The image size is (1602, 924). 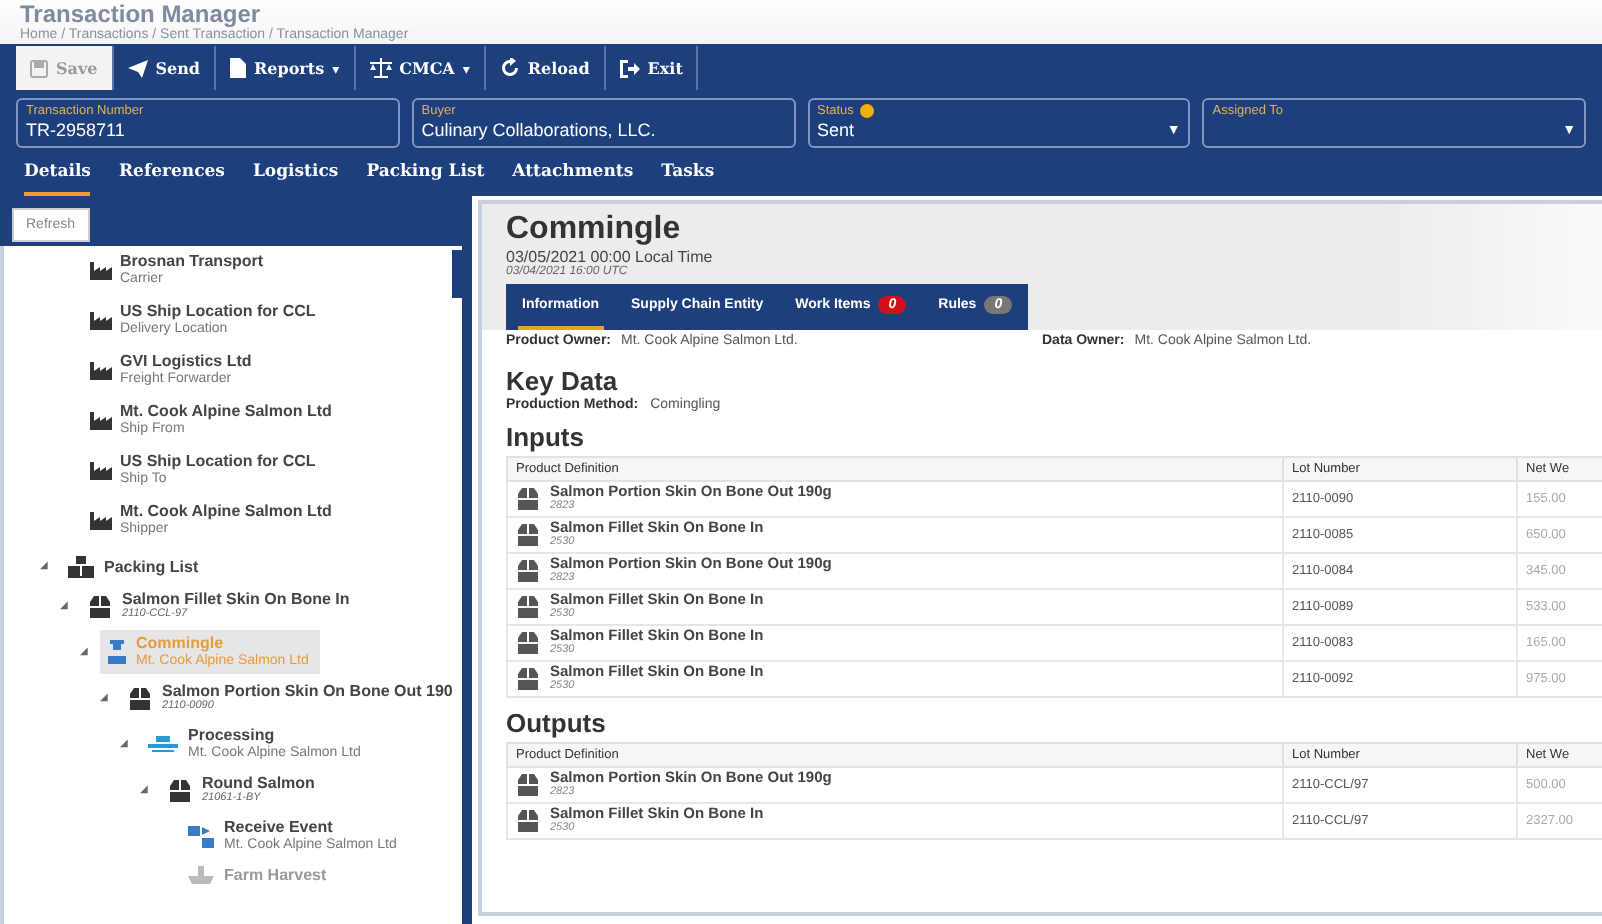 What do you see at coordinates (380, 68) in the screenshot?
I see `scales-icon` at bounding box center [380, 68].